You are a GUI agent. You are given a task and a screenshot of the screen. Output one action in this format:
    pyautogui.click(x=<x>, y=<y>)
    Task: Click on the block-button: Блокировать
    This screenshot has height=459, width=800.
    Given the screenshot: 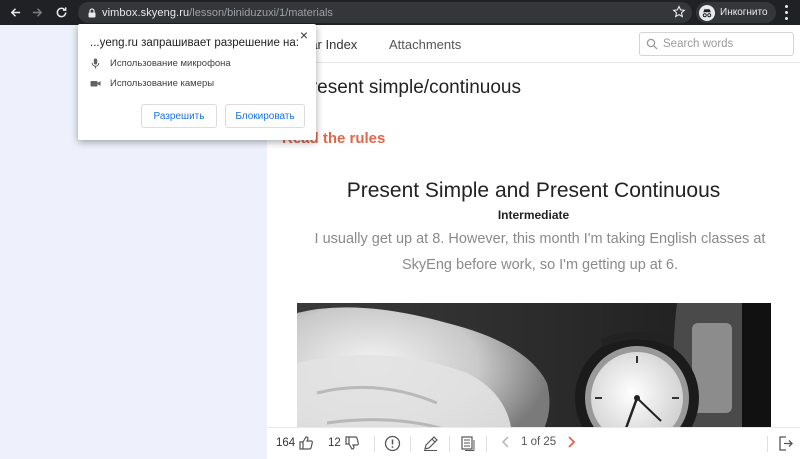 What is the action you would take?
    pyautogui.click(x=265, y=116)
    